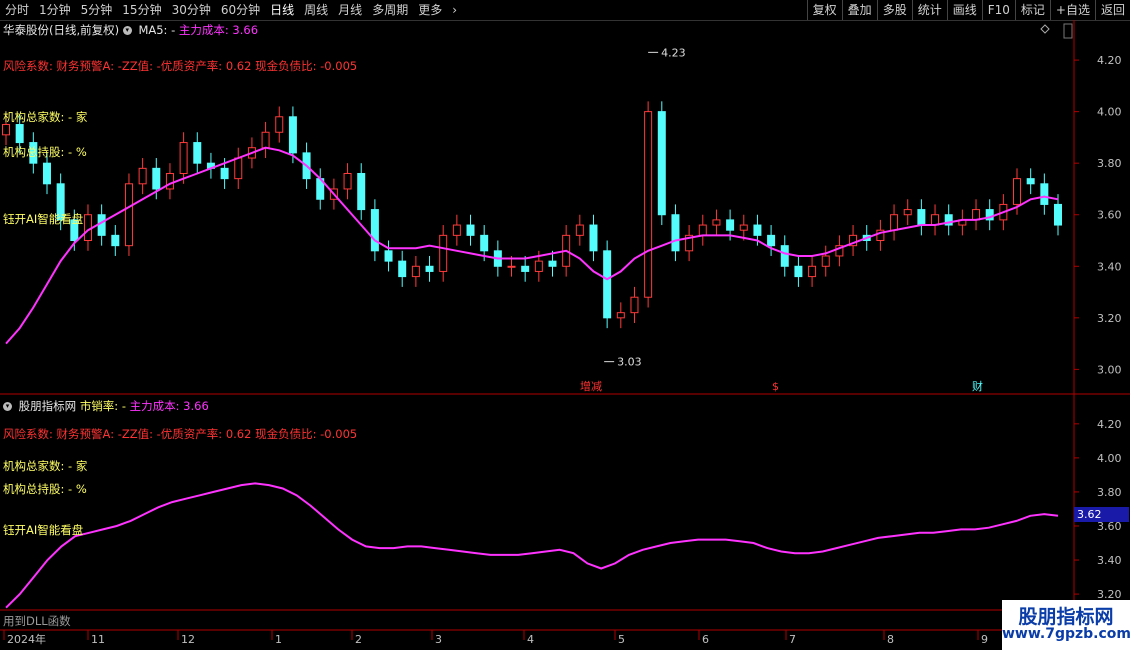 Image resolution: width=1130 pixels, height=650 pixels. What do you see at coordinates (894, 10) in the screenshot?
I see `toolbar-button-2: 多股` at bounding box center [894, 10].